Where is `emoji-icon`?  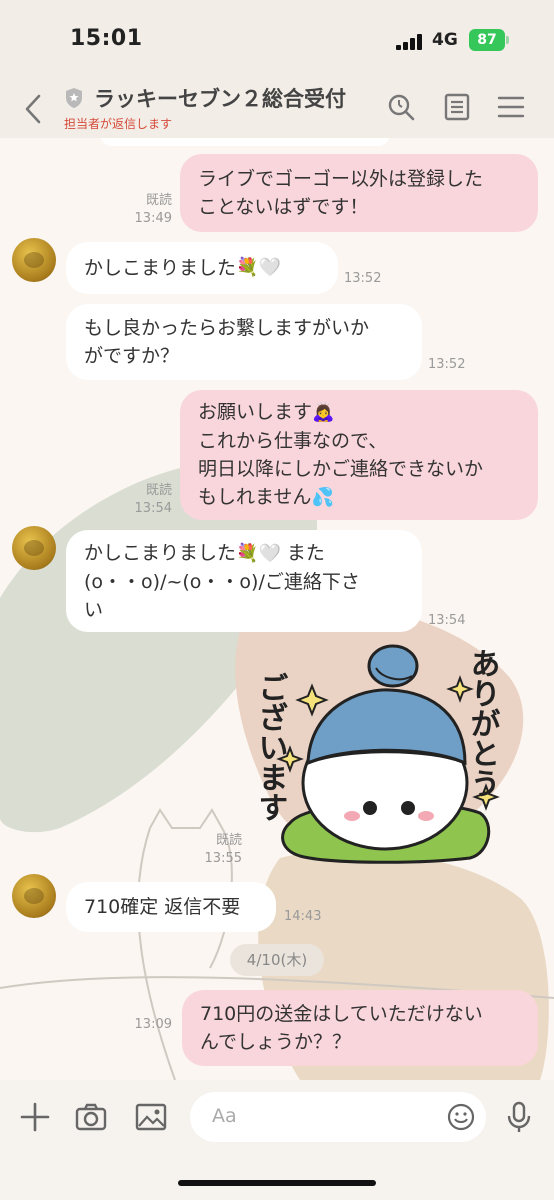 emoji-icon is located at coordinates (461, 1117).